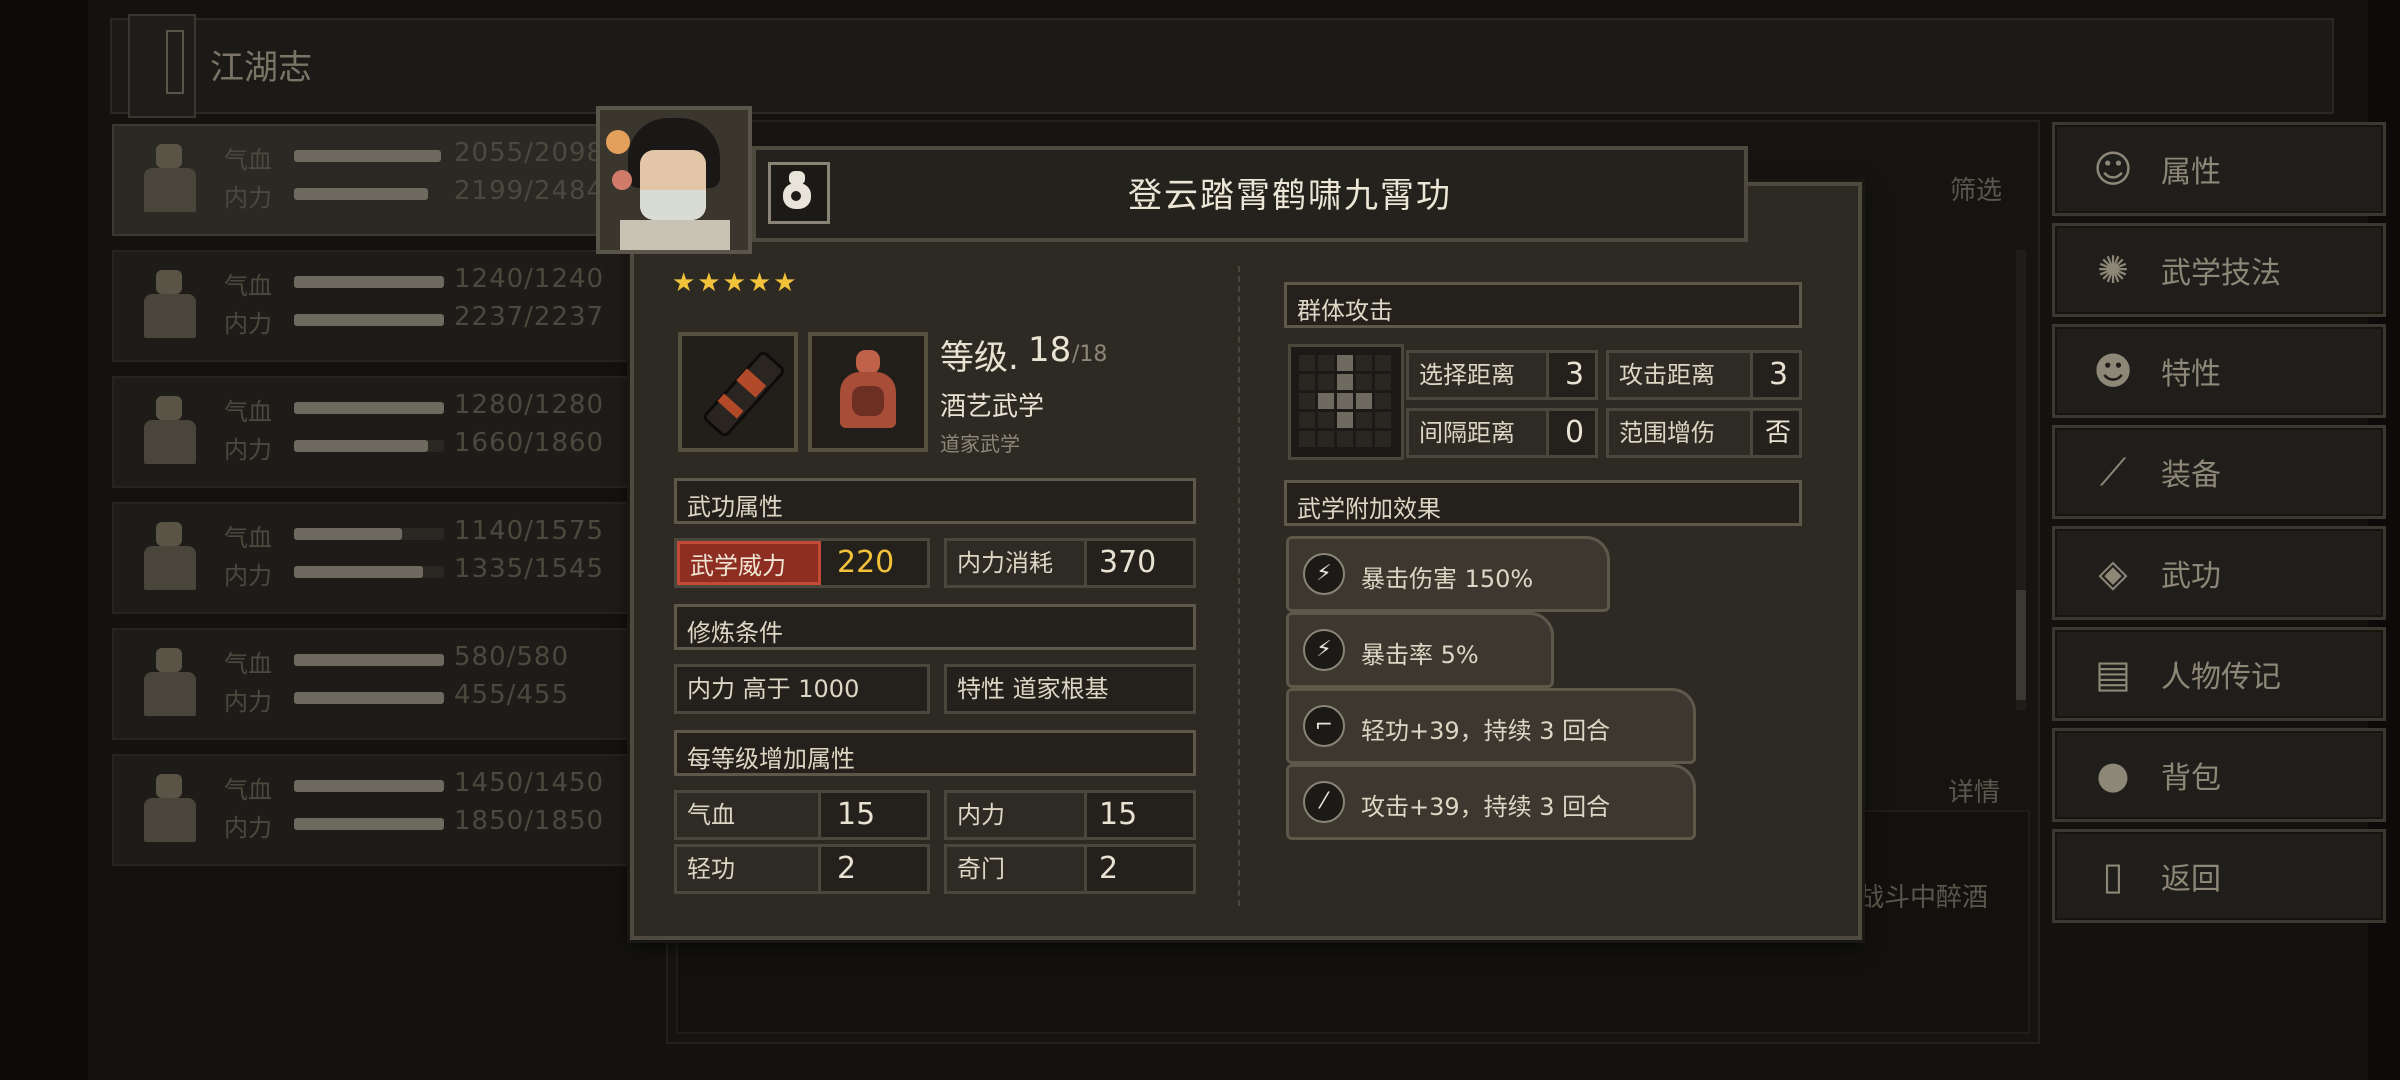 Image resolution: width=2400 pixels, height=1080 pixels. What do you see at coordinates (735, 633) in the screenshot?
I see `section-requirements-label: 修炼条件` at bounding box center [735, 633].